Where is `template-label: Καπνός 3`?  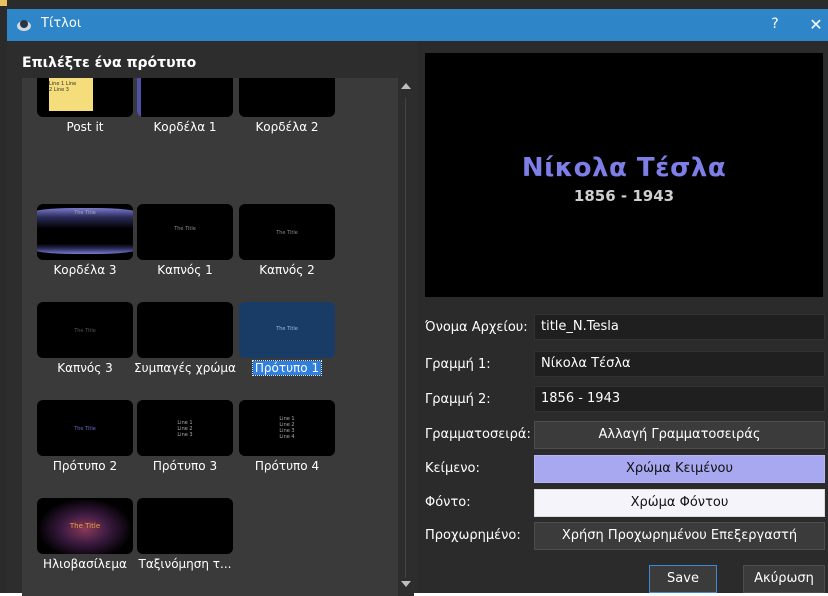
template-label: Καπνός 3 is located at coordinates (85, 368).